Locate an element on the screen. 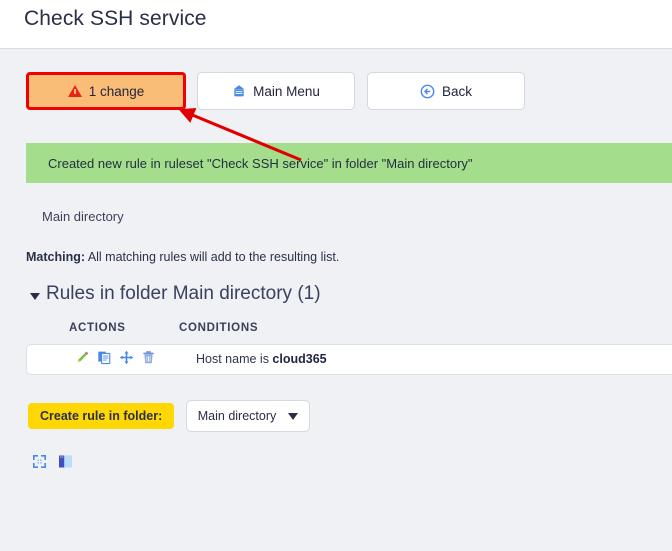  toggle-sidebar-icon is located at coordinates (65, 464).